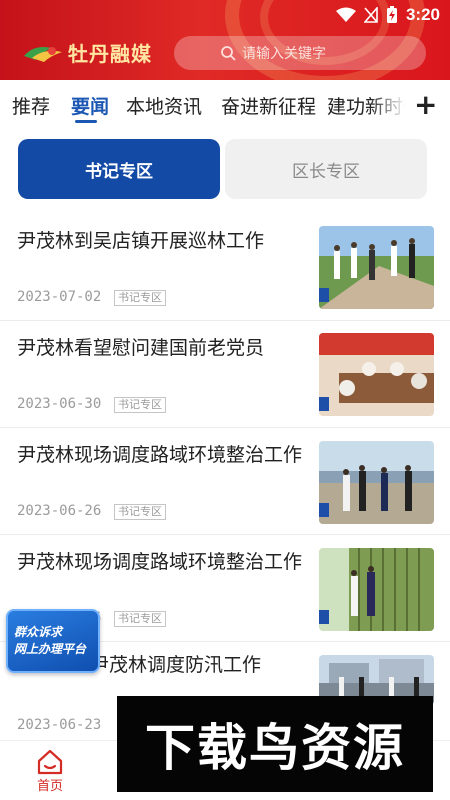 This screenshot has height=800, width=450. Describe the element at coordinates (176, 665) in the screenshot. I see `news-title: 尹茂林调度防汛工作` at that location.